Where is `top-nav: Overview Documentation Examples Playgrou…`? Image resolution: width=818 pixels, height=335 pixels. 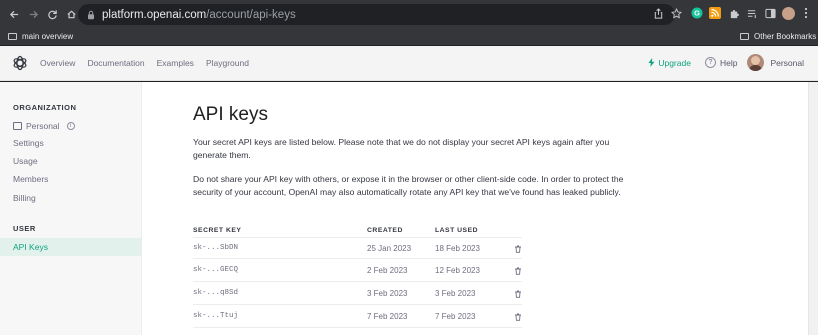 top-nav: Overview Documentation Examples Playgrou… is located at coordinates (150, 63).